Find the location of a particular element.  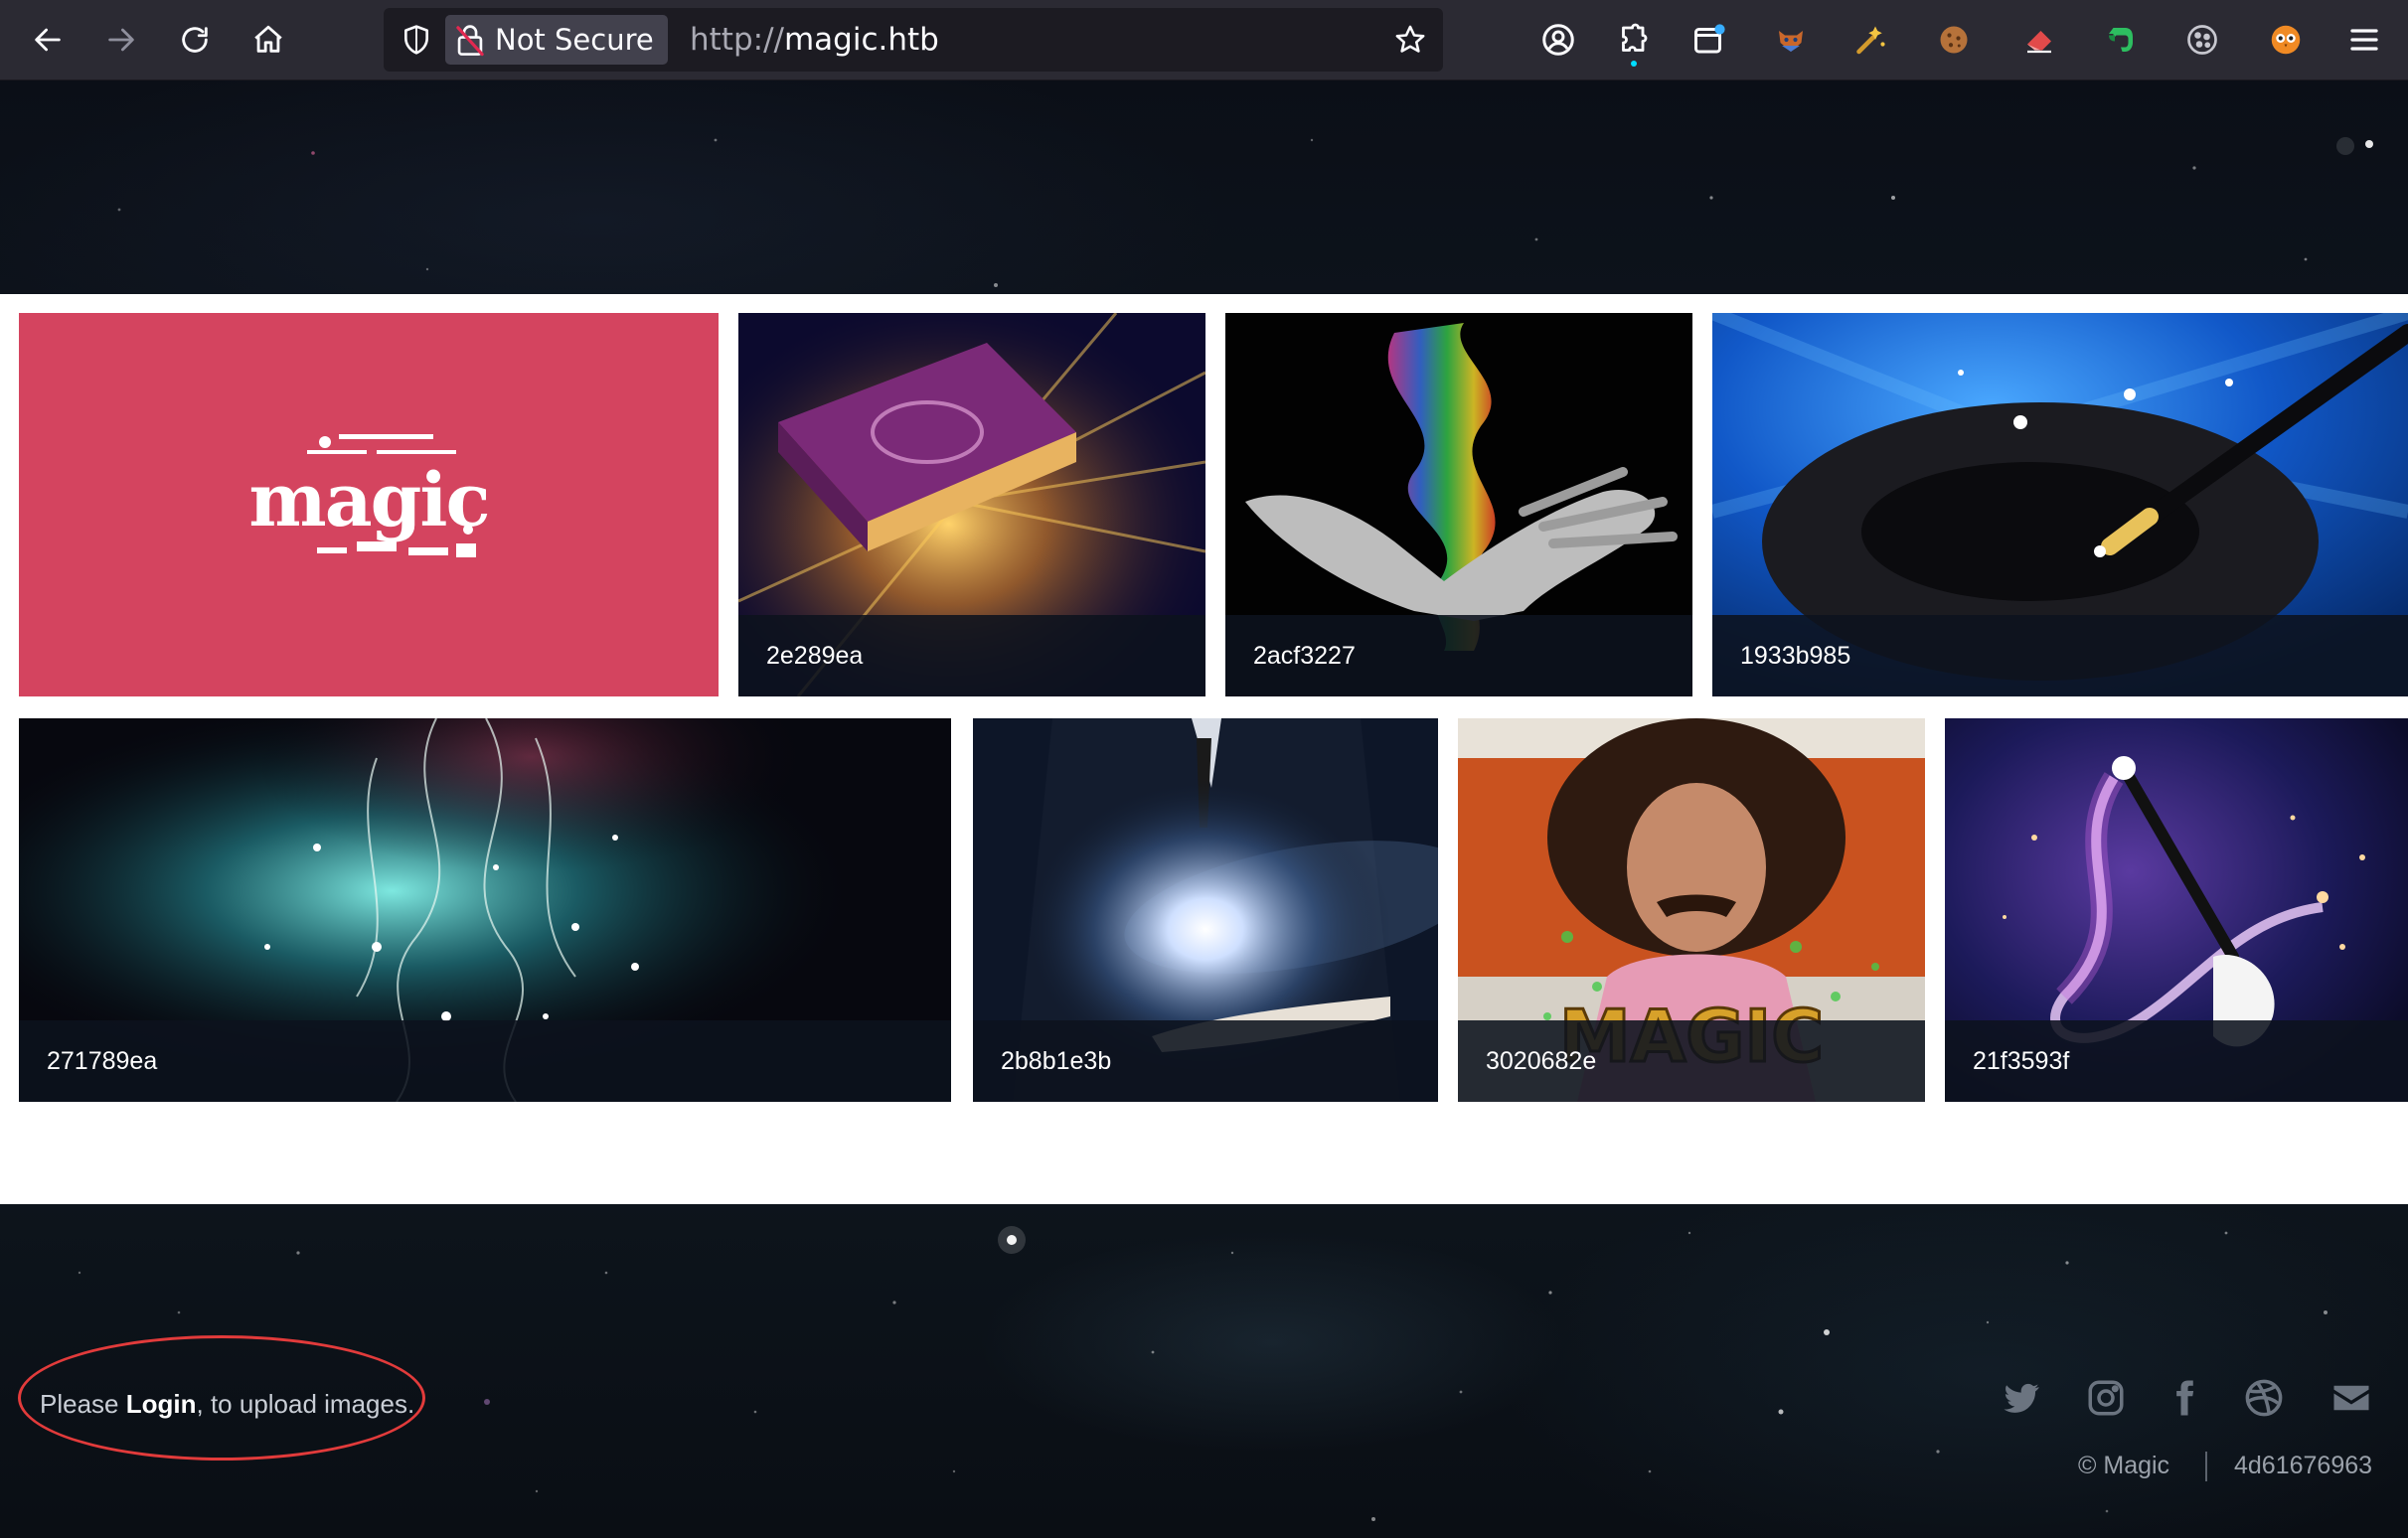

copyright-text: © Magic is located at coordinates (2124, 1466).